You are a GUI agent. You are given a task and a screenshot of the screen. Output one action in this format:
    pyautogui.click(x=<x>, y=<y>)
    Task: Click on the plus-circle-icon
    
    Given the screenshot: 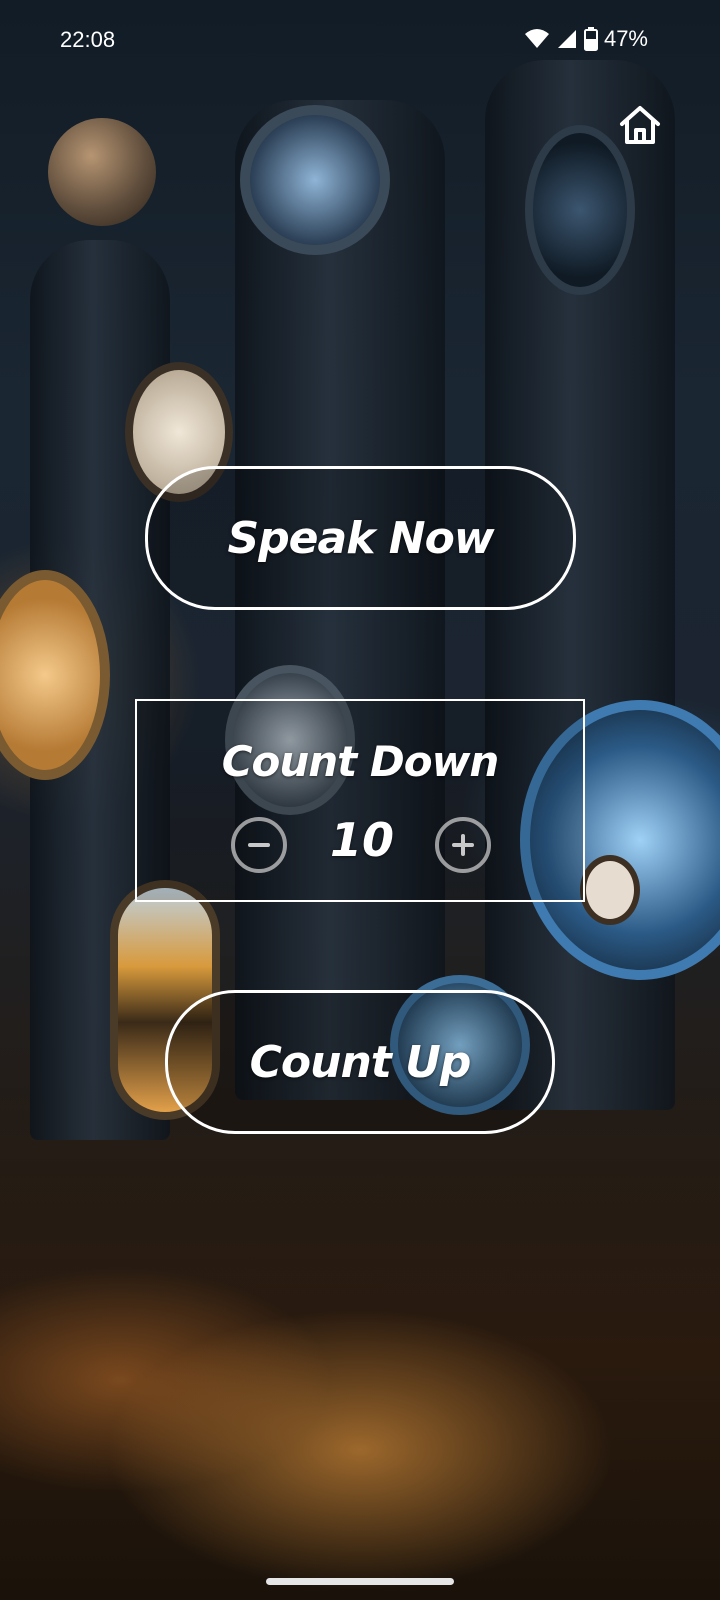 What is the action you would take?
    pyautogui.click(x=463, y=845)
    